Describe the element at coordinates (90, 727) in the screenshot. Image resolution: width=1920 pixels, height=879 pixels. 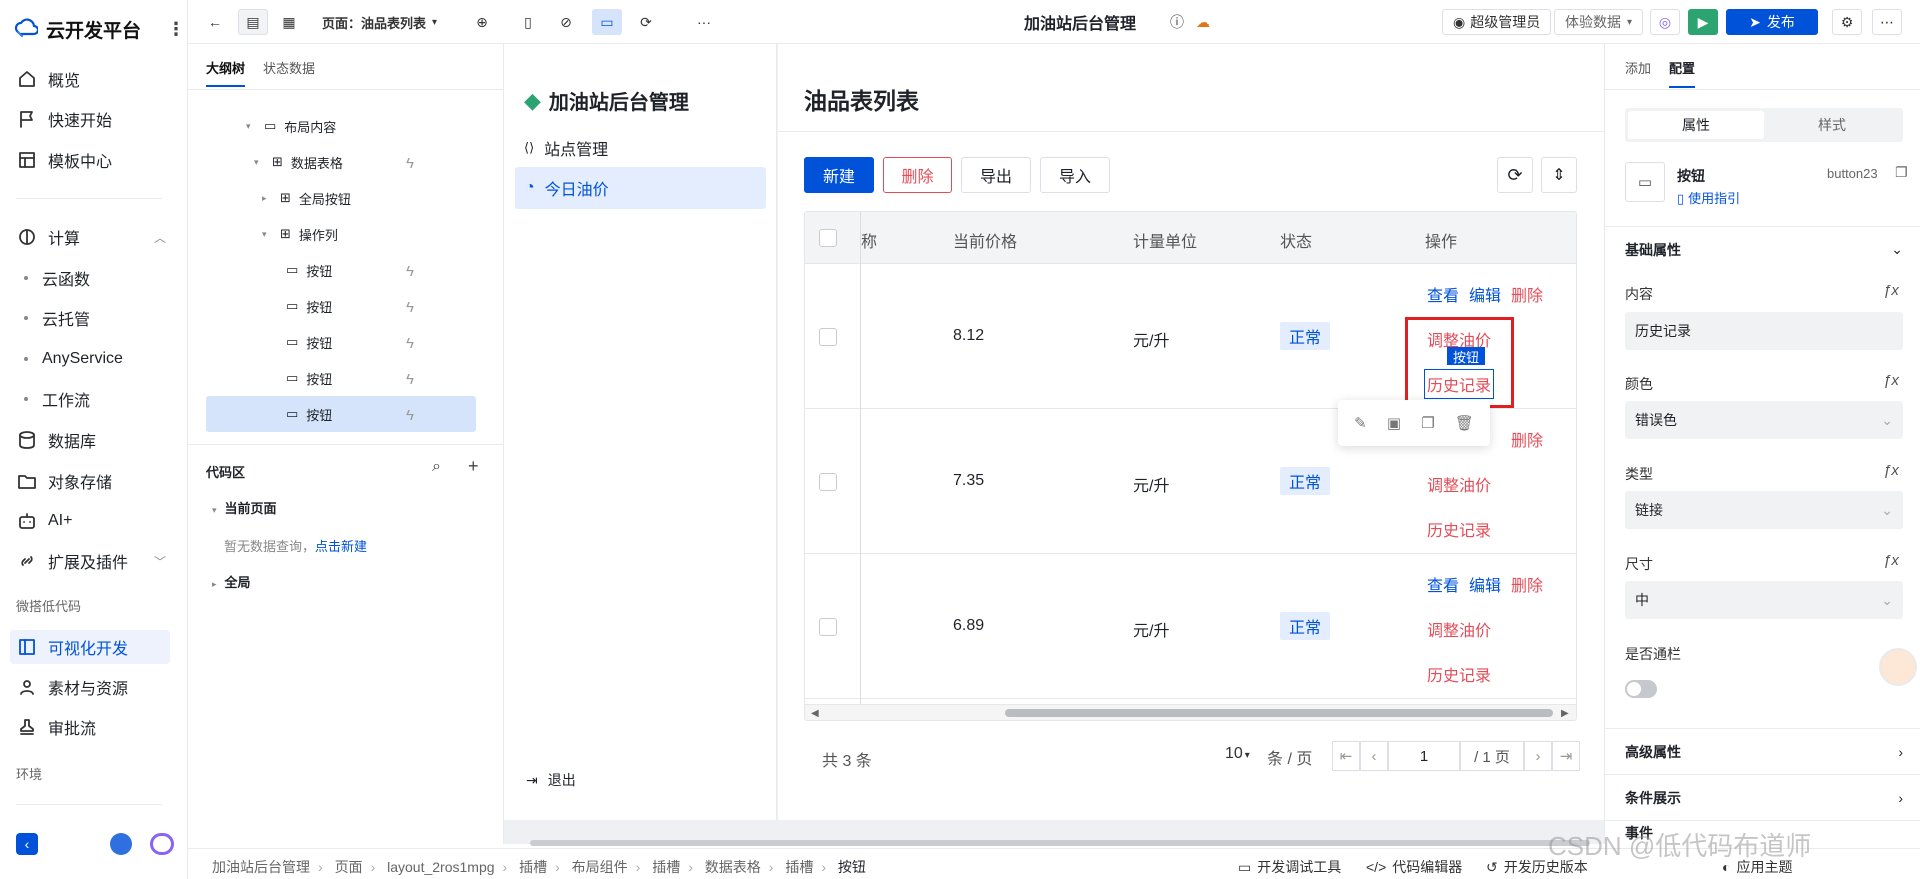
I see `nav-approval: 审批流` at that location.